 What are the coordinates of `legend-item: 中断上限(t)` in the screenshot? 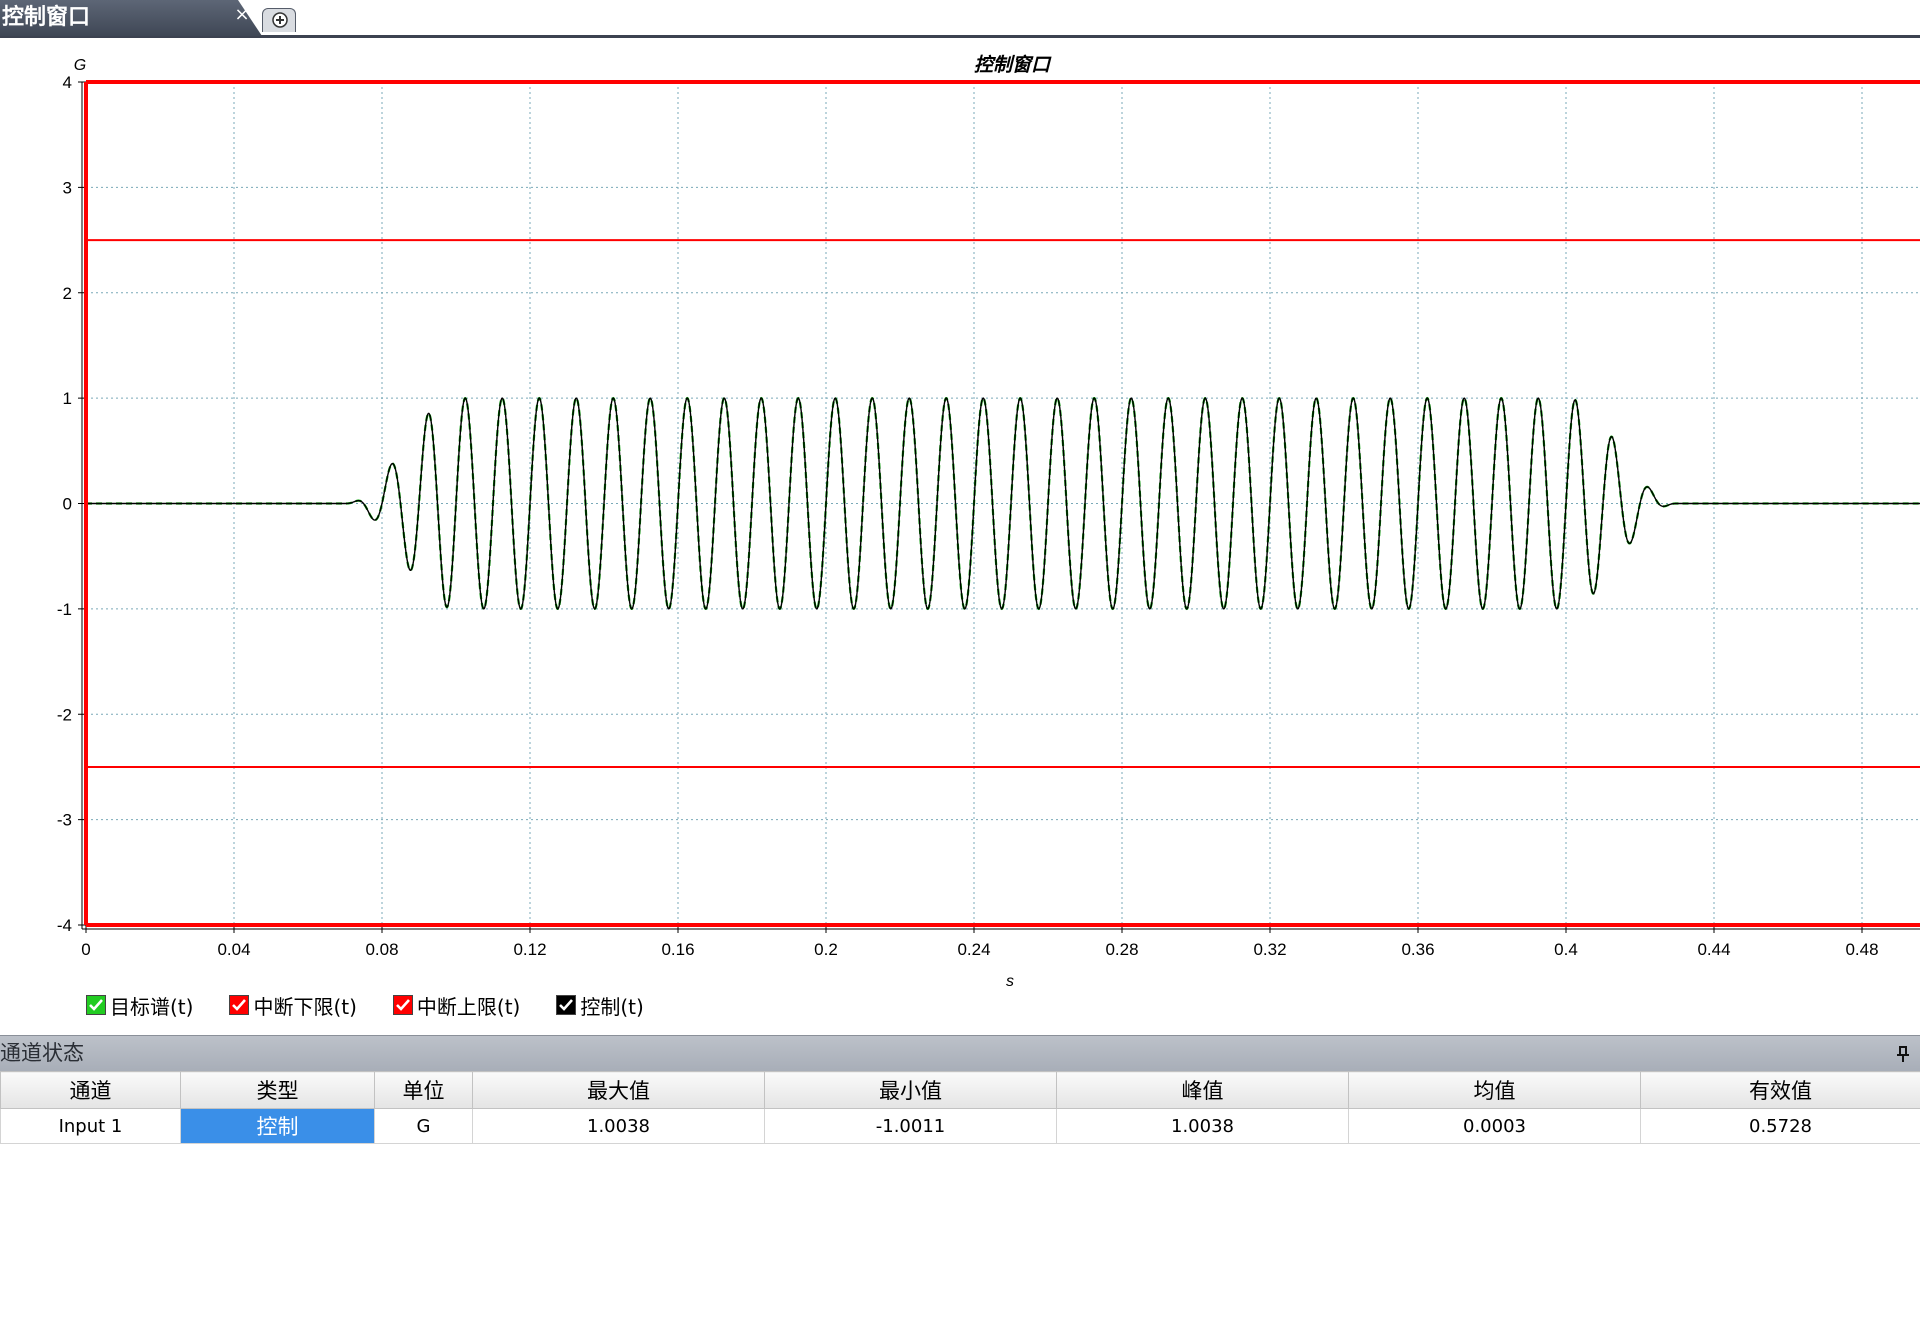 It's located at (456, 1005).